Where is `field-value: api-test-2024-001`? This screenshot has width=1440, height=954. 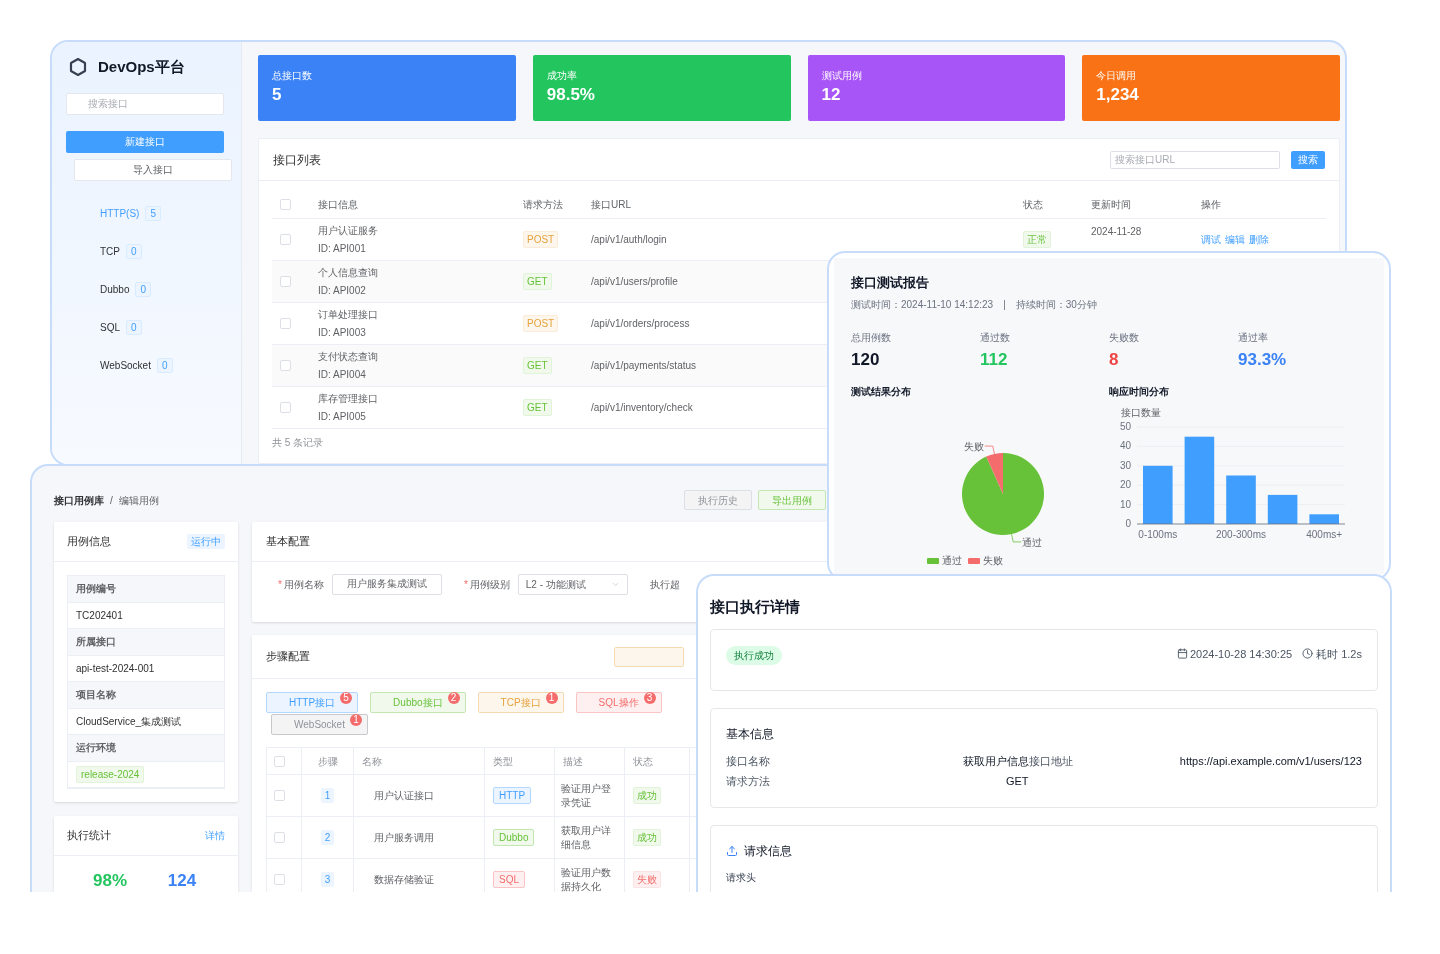 field-value: api-test-2024-001 is located at coordinates (115, 668).